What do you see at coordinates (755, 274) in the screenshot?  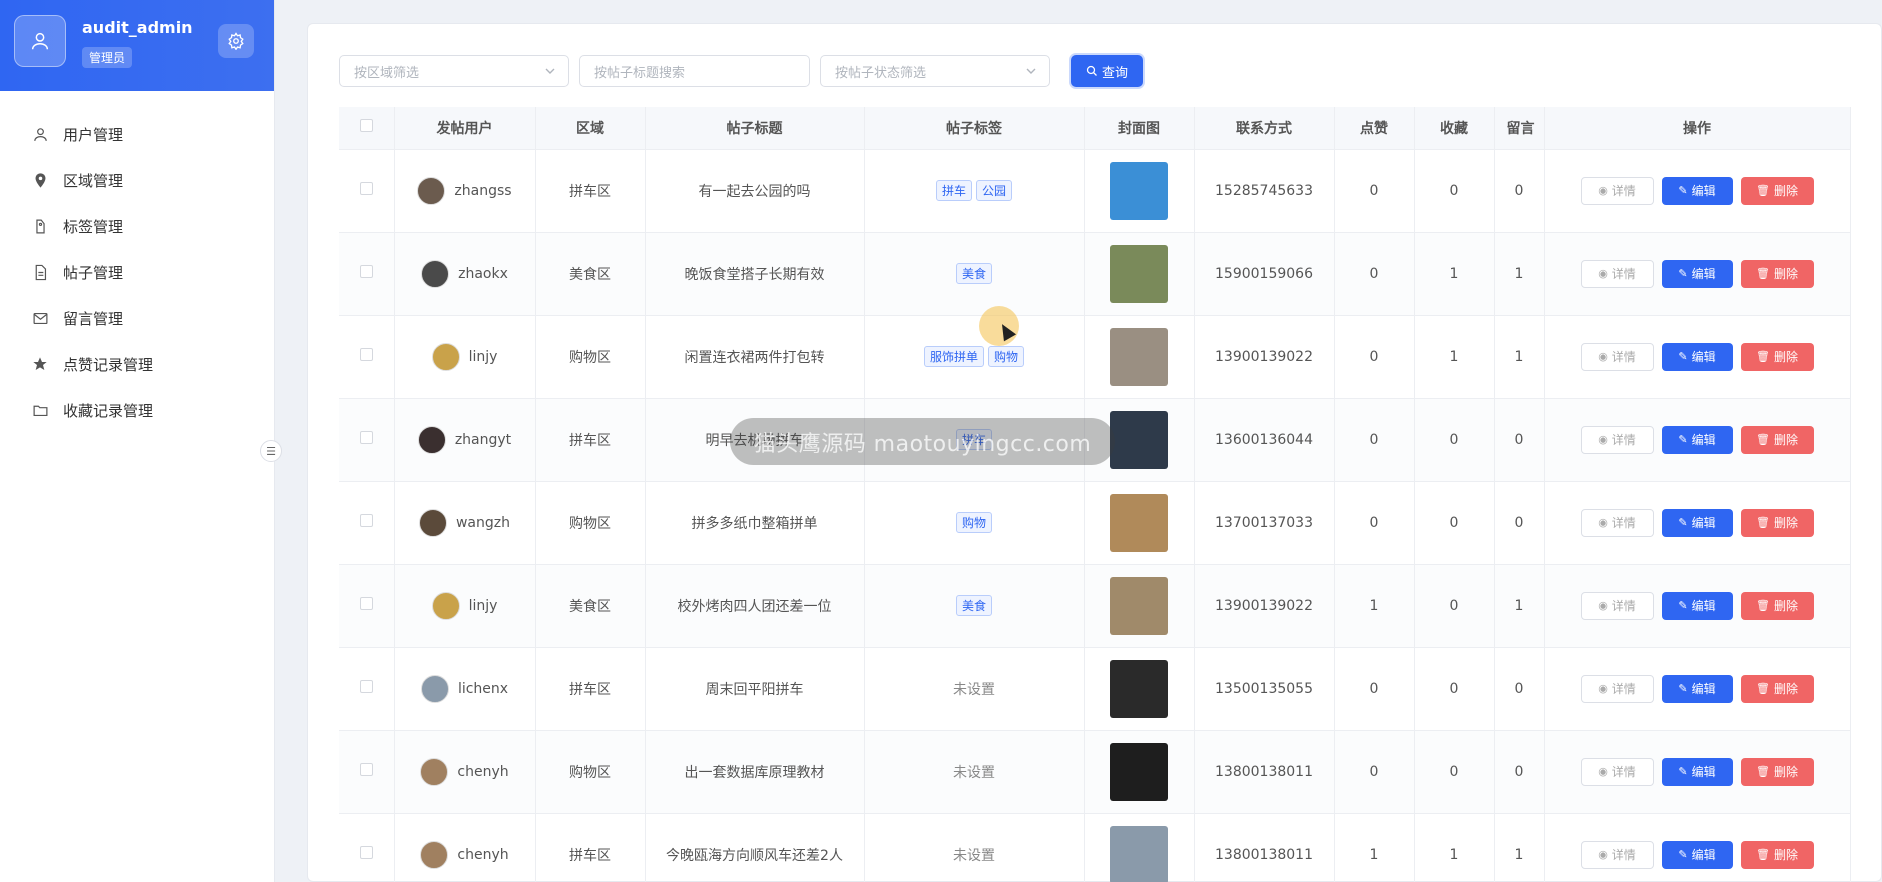 I see `title-cell: 晚饭食堂搭子长期有效` at bounding box center [755, 274].